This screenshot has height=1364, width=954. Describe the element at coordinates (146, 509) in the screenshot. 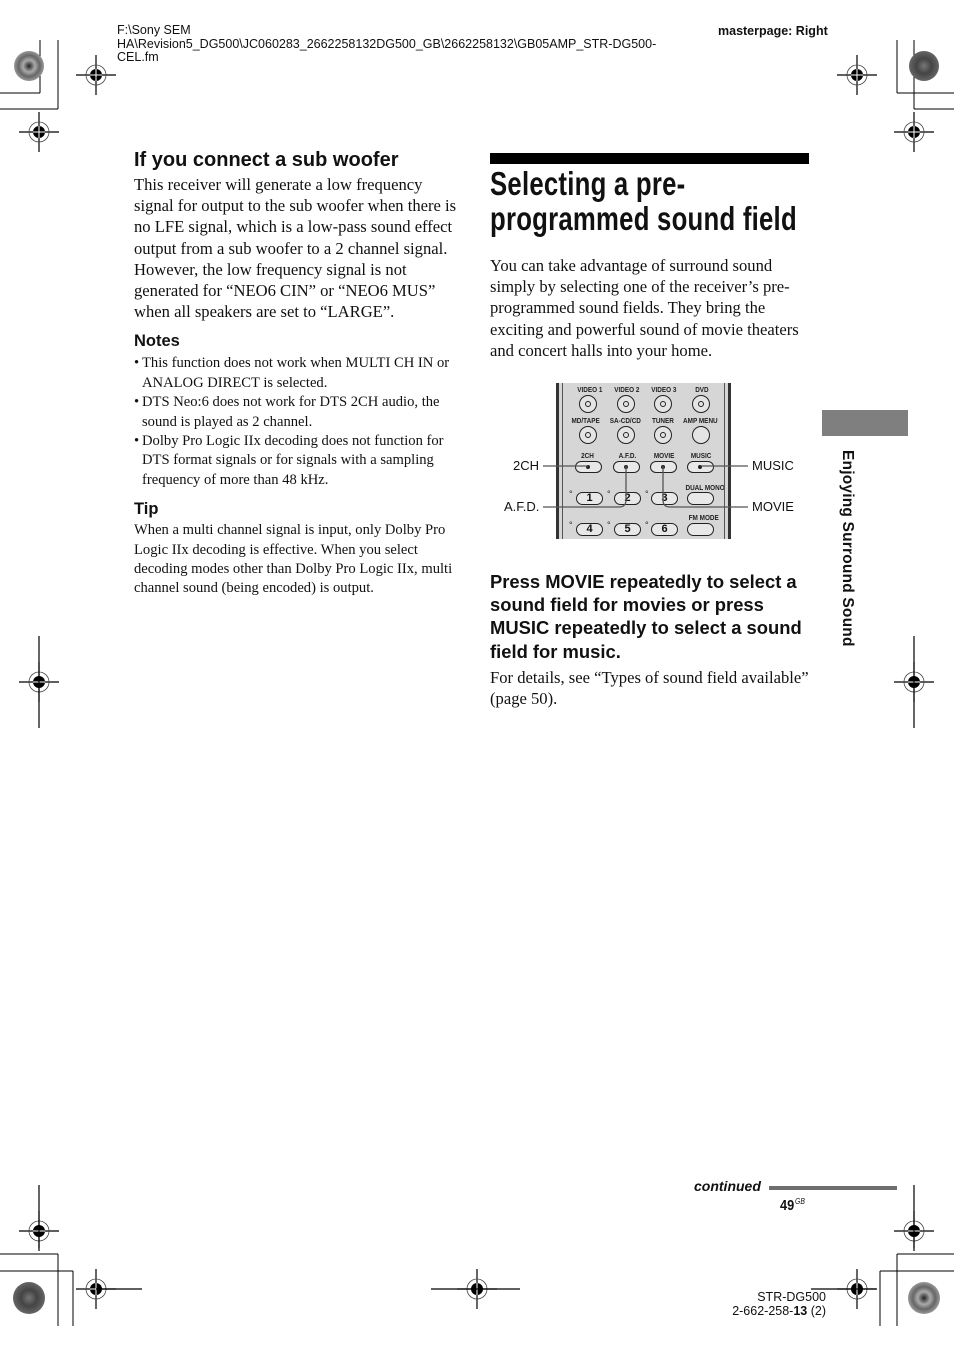

I see `tip-heading: Tip` at that location.